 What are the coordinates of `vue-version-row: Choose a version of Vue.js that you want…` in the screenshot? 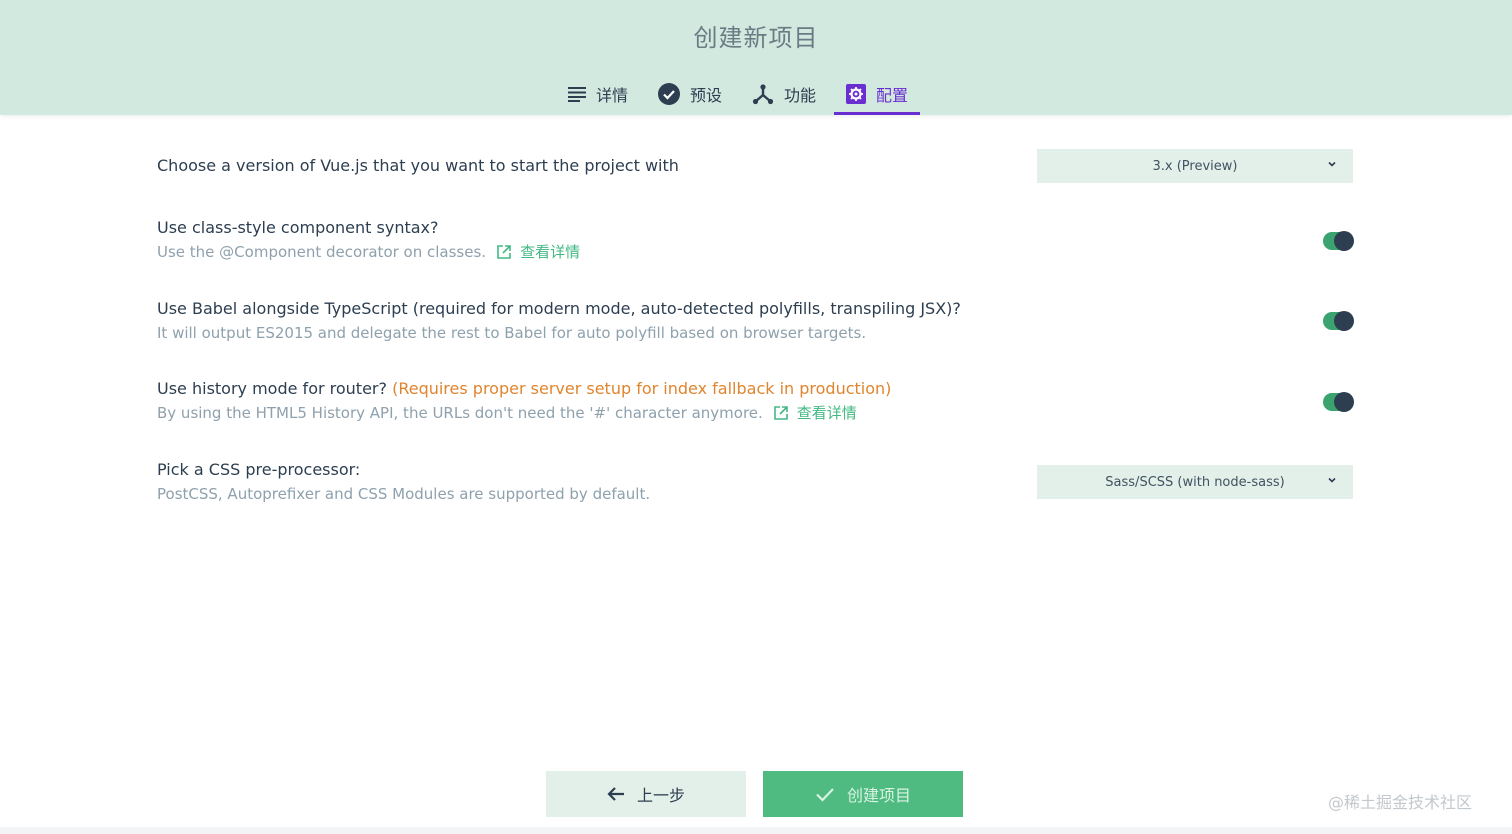 It's located at (418, 166).